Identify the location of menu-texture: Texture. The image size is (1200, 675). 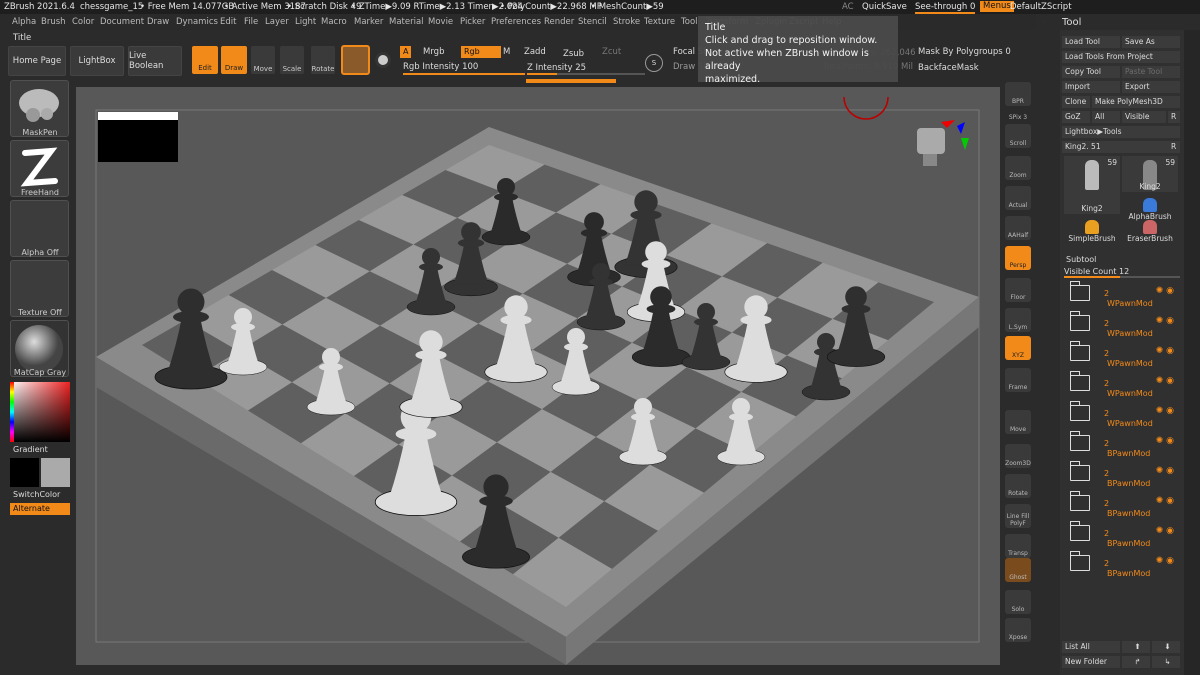
(659, 22).